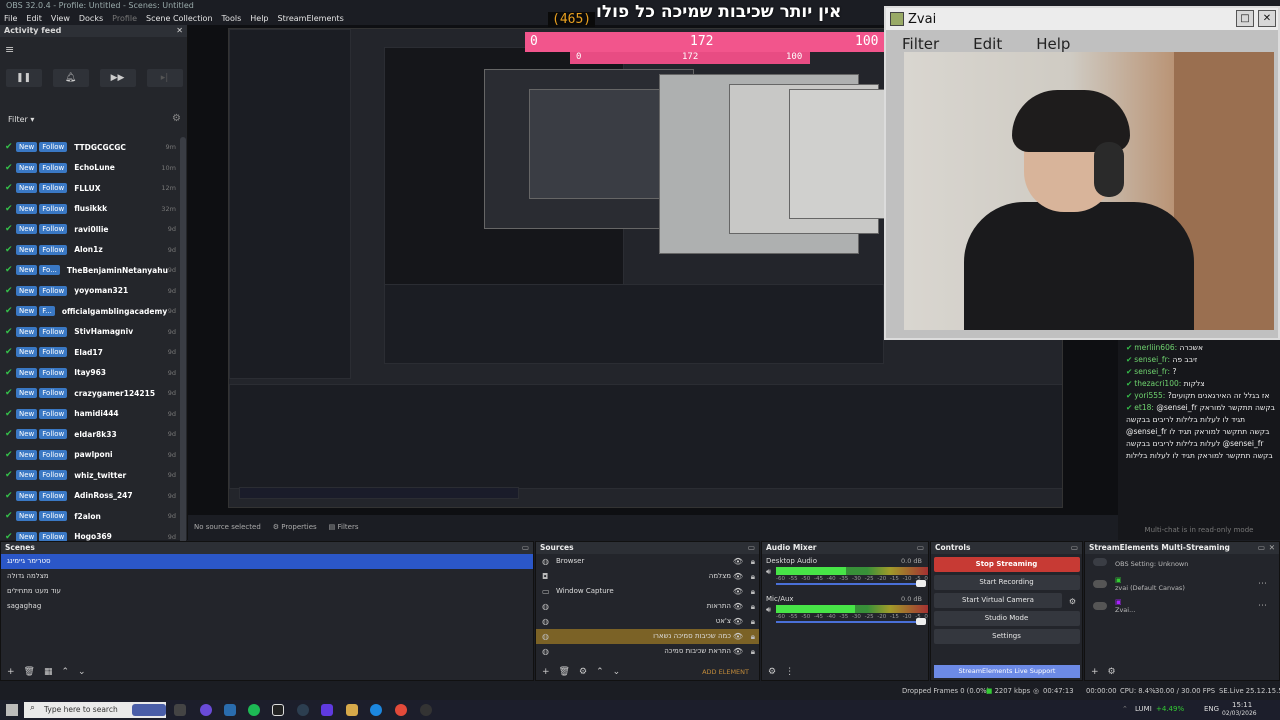 The height and width of the screenshot is (720, 1280). What do you see at coordinates (11, 672) in the screenshot?
I see `add-scene-icon: +` at bounding box center [11, 672].